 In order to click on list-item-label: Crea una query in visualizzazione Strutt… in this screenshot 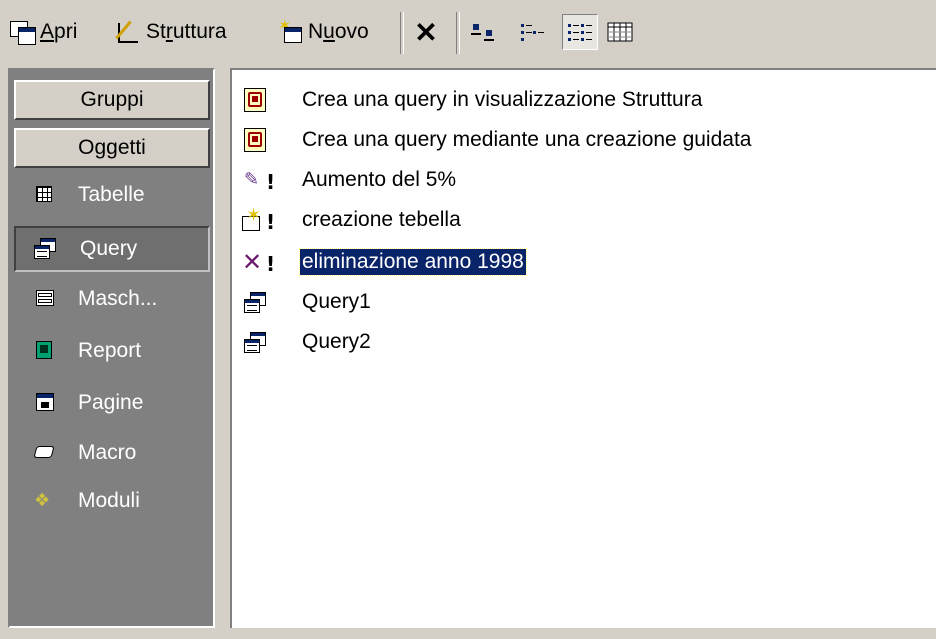, I will do `click(502, 99)`.